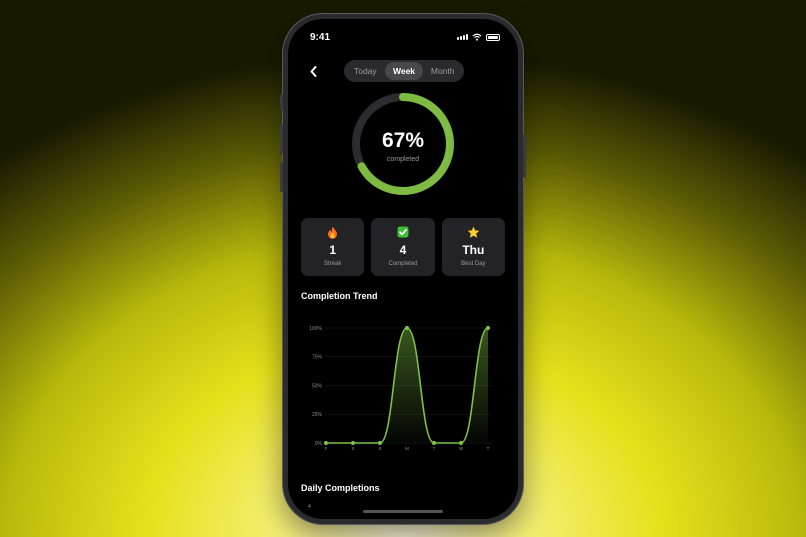  What do you see at coordinates (317, 415) in the screenshot?
I see `y-tick-label: 25%` at bounding box center [317, 415].